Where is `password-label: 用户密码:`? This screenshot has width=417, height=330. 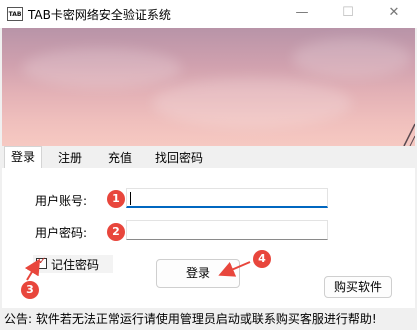
password-label: 用户密码: is located at coordinates (61, 233).